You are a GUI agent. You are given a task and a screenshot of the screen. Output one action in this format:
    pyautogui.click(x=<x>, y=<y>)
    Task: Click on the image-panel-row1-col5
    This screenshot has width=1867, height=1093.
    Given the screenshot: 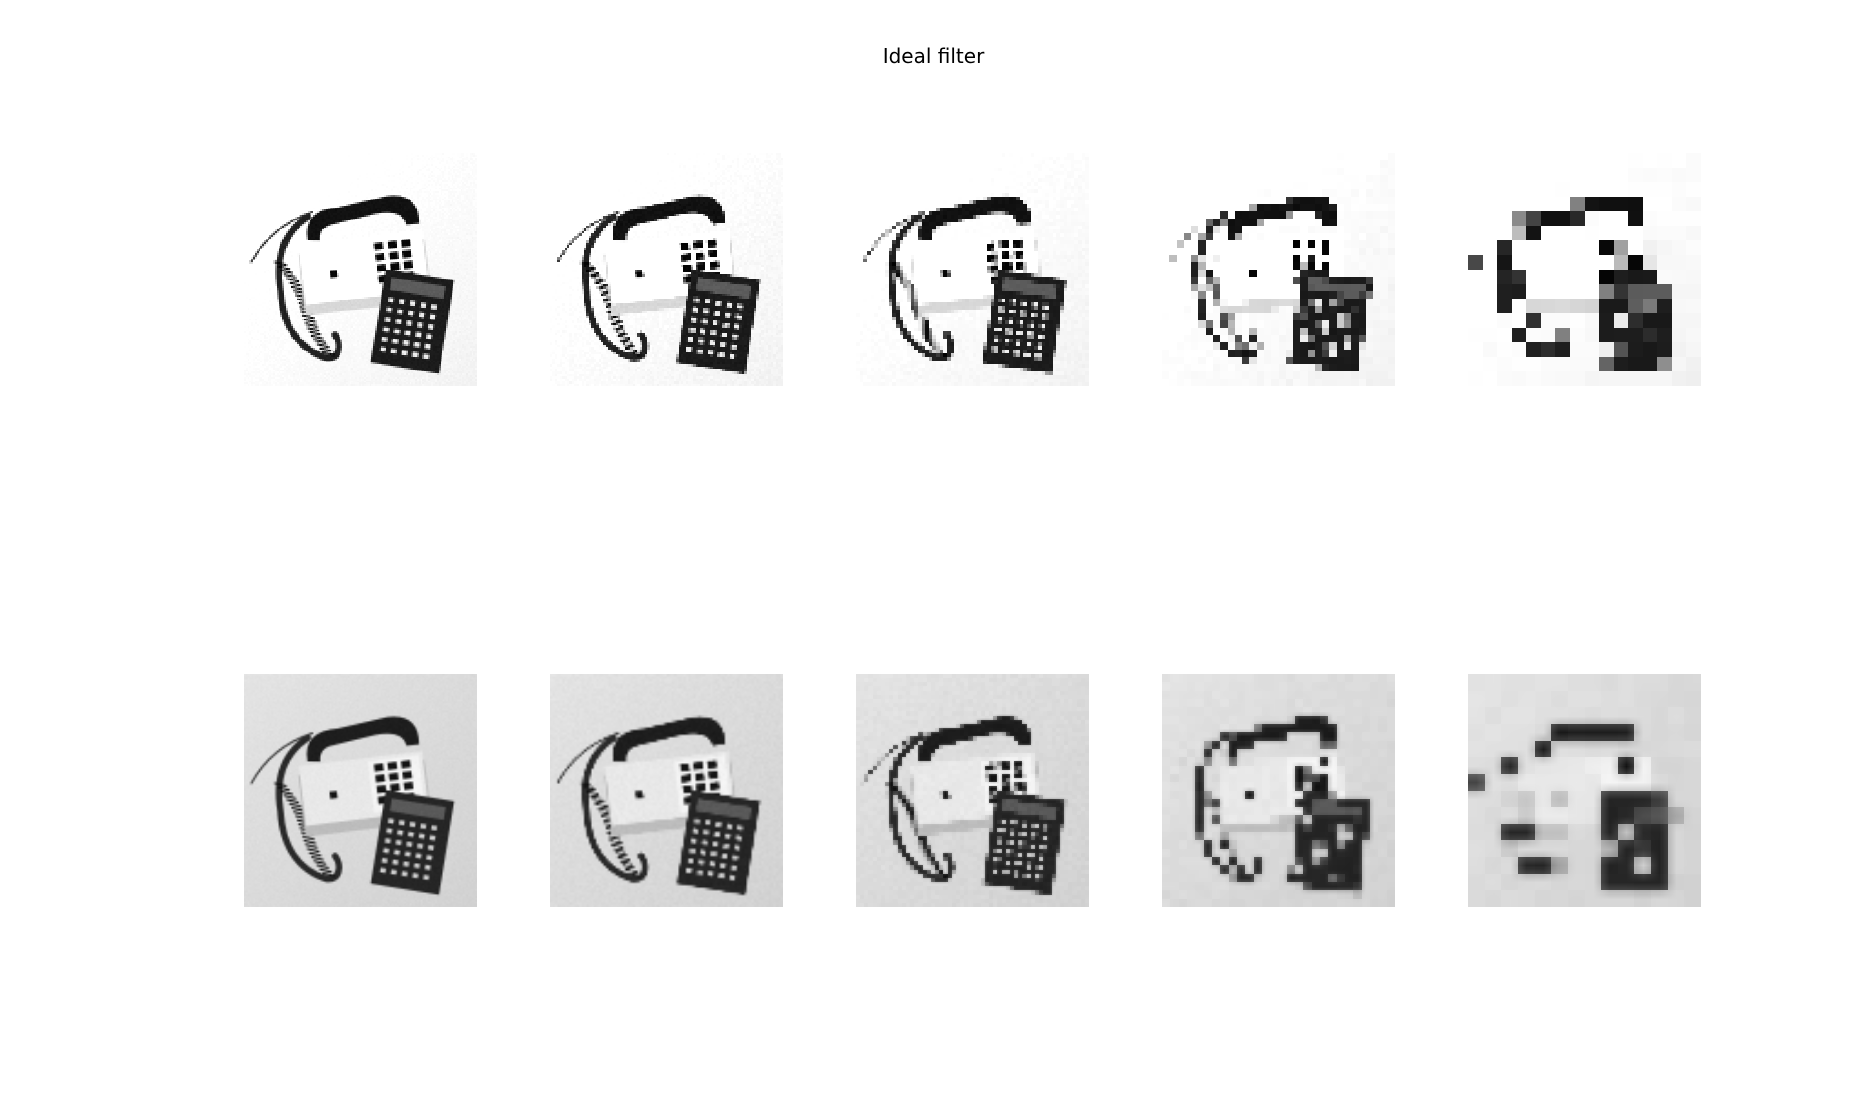 What is the action you would take?
    pyautogui.click(x=1584, y=269)
    